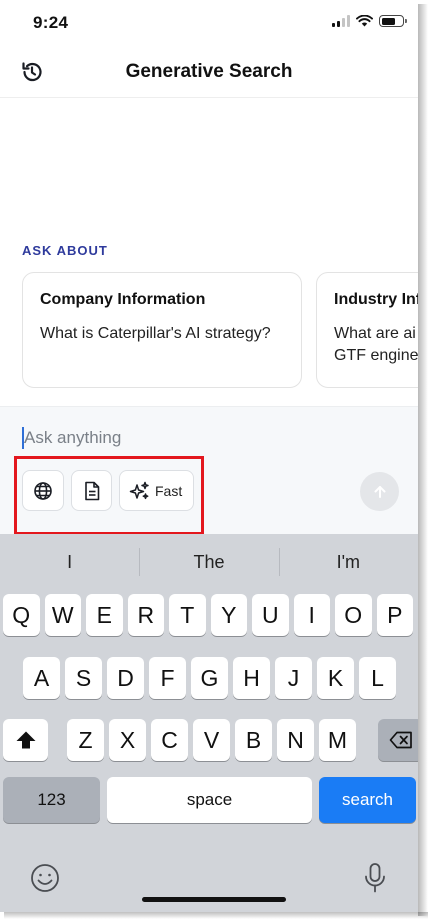  What do you see at coordinates (104, 615) in the screenshot?
I see `key-e: E` at bounding box center [104, 615].